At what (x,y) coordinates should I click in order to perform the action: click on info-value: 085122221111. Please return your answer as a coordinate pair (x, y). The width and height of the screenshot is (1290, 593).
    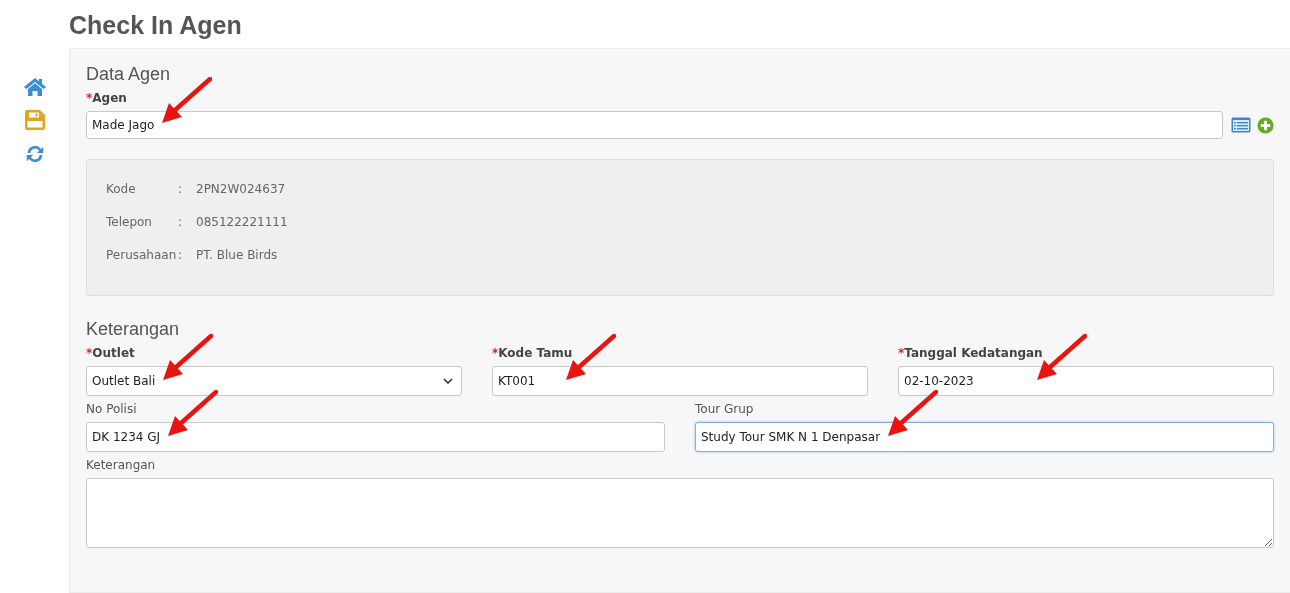
    Looking at the image, I should click on (242, 222).